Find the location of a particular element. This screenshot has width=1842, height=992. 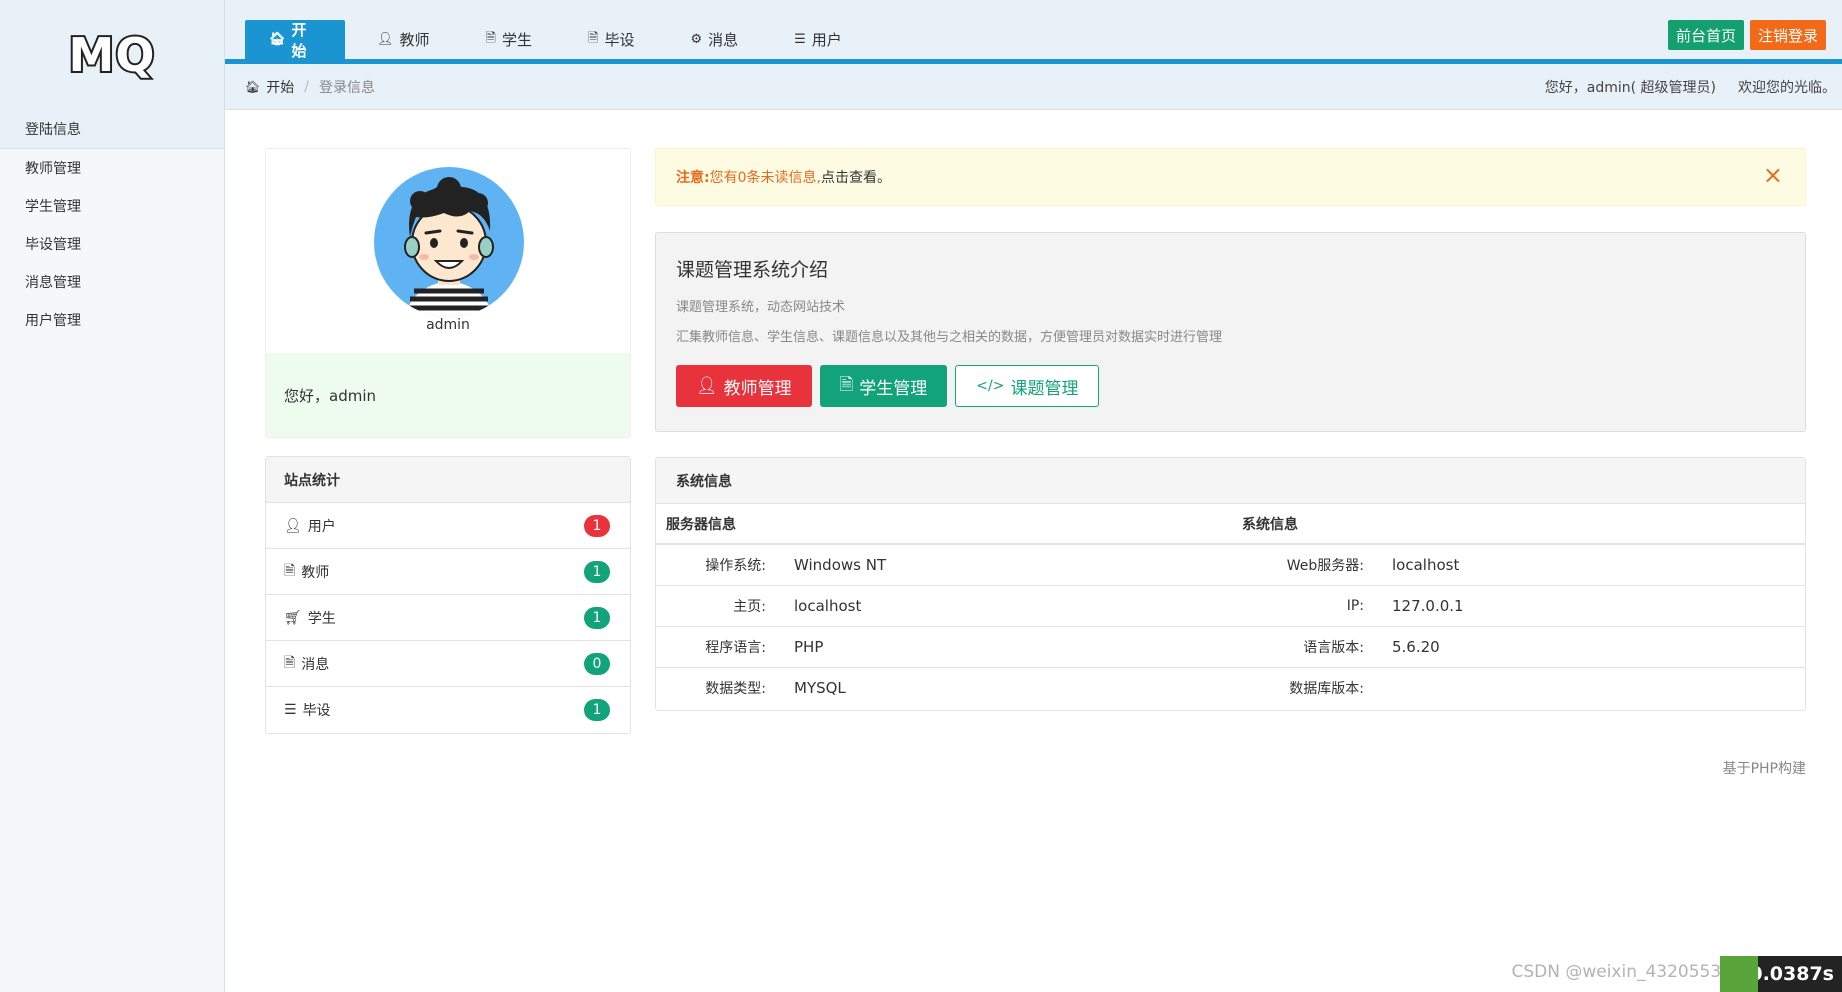

system-info-title: 系统信息 is located at coordinates (1230, 481).